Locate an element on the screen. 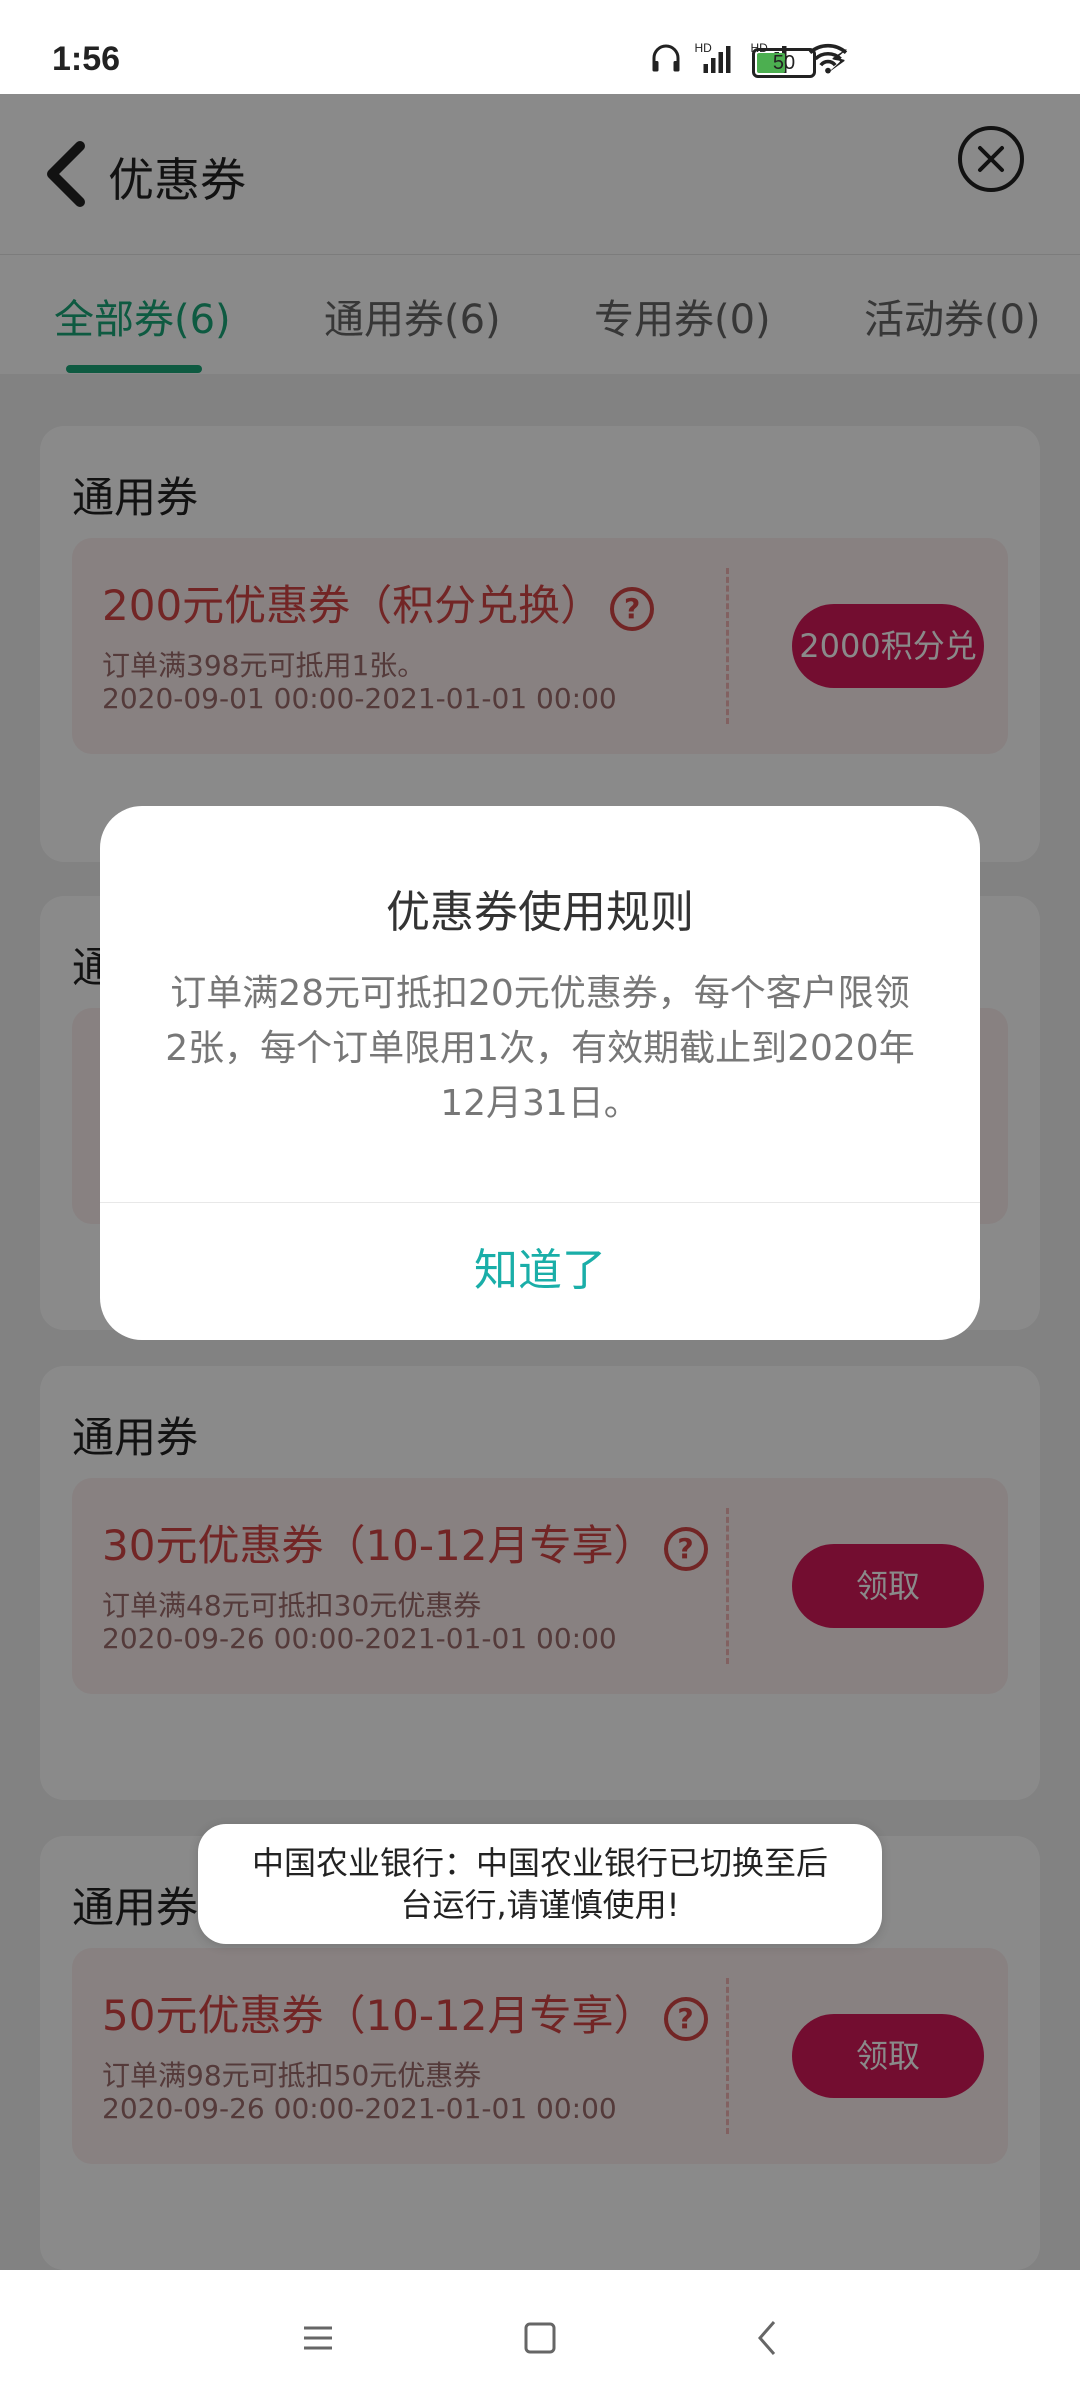  menu-icon is located at coordinates (318, 2338).